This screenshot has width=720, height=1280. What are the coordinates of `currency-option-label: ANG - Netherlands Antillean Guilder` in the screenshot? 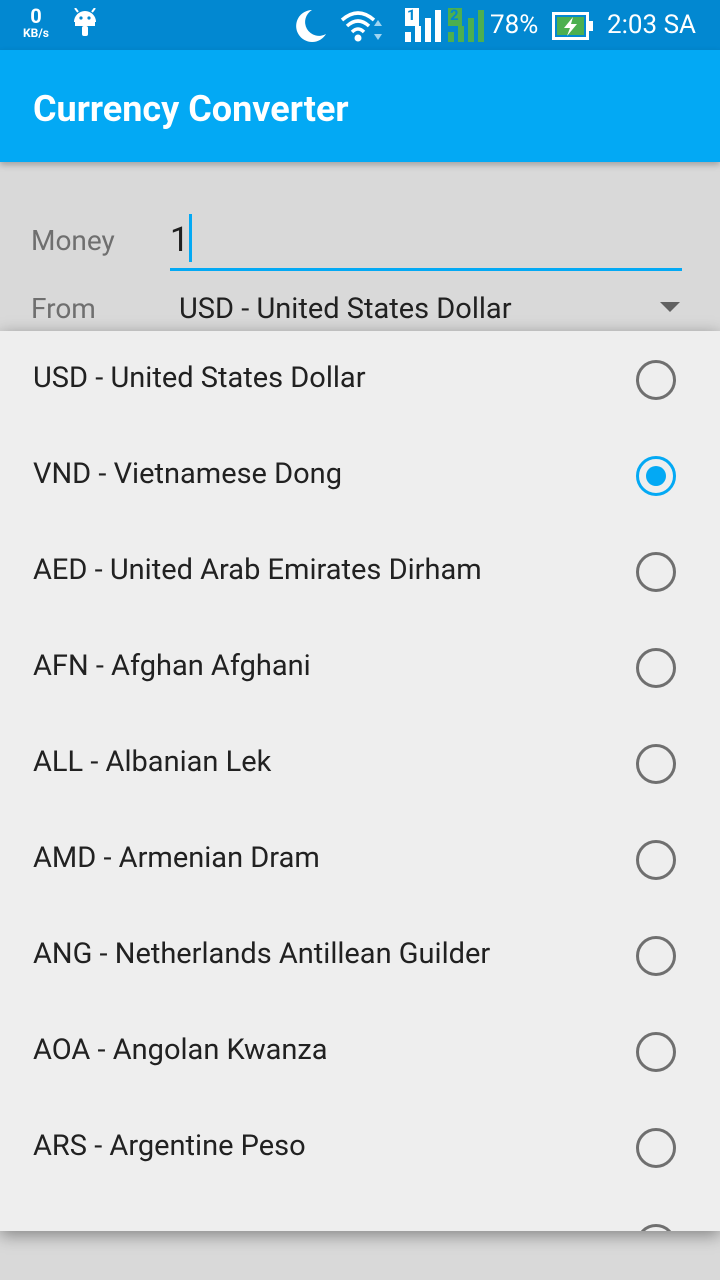 It's located at (262, 954).